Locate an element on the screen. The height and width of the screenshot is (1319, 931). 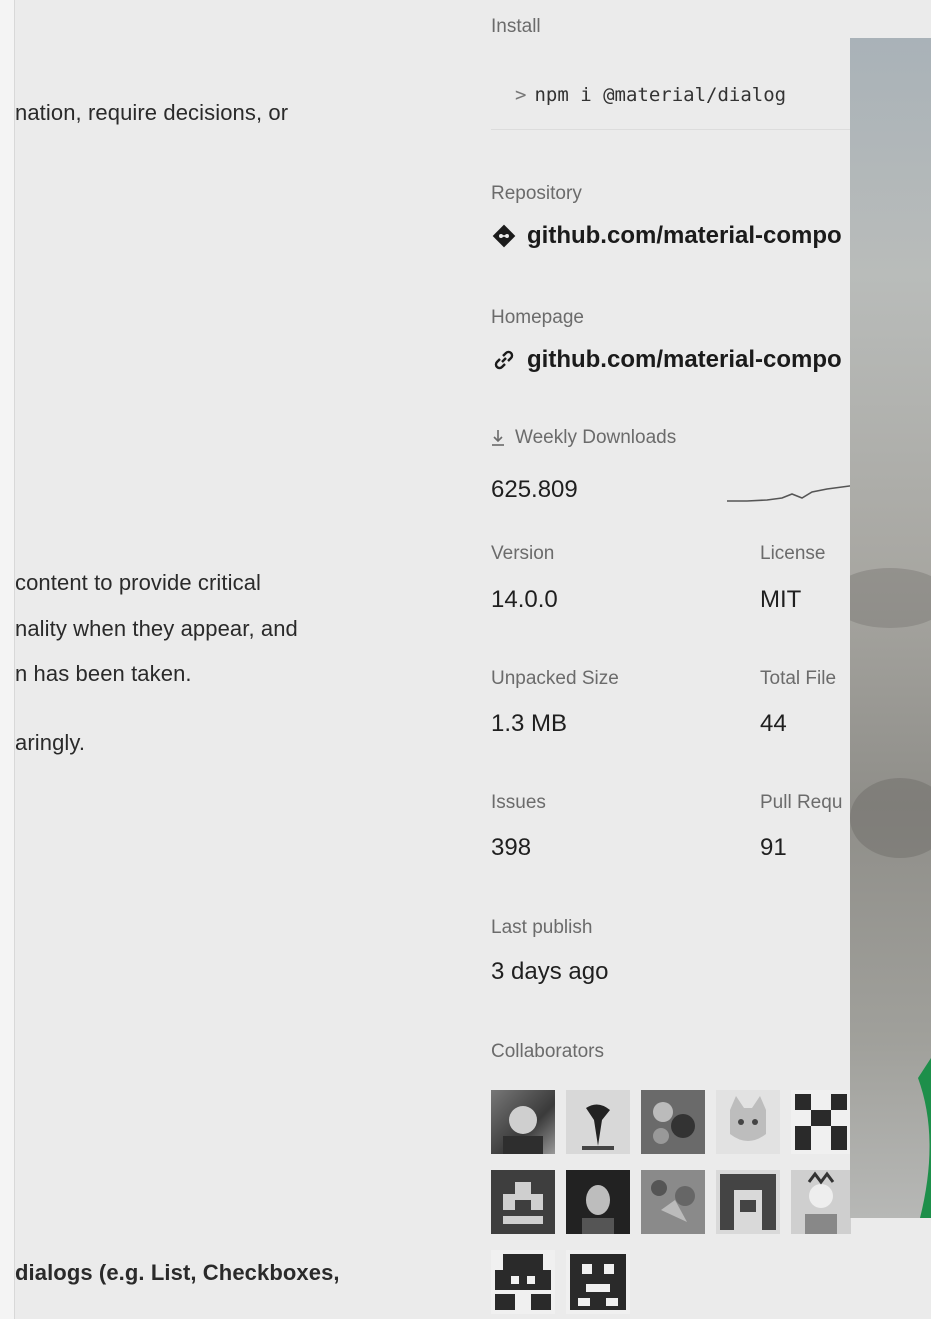
homepage-label: Homepage is located at coordinates (537, 317).